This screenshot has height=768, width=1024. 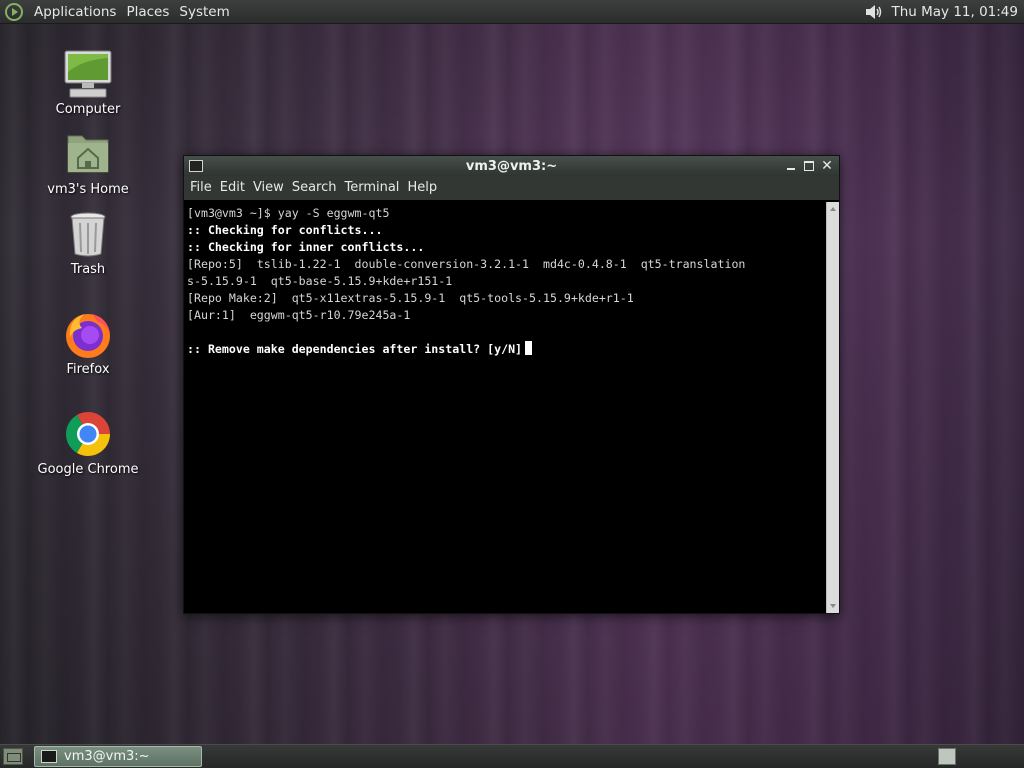 What do you see at coordinates (88, 154) in the screenshot?
I see `home-folder-icon` at bounding box center [88, 154].